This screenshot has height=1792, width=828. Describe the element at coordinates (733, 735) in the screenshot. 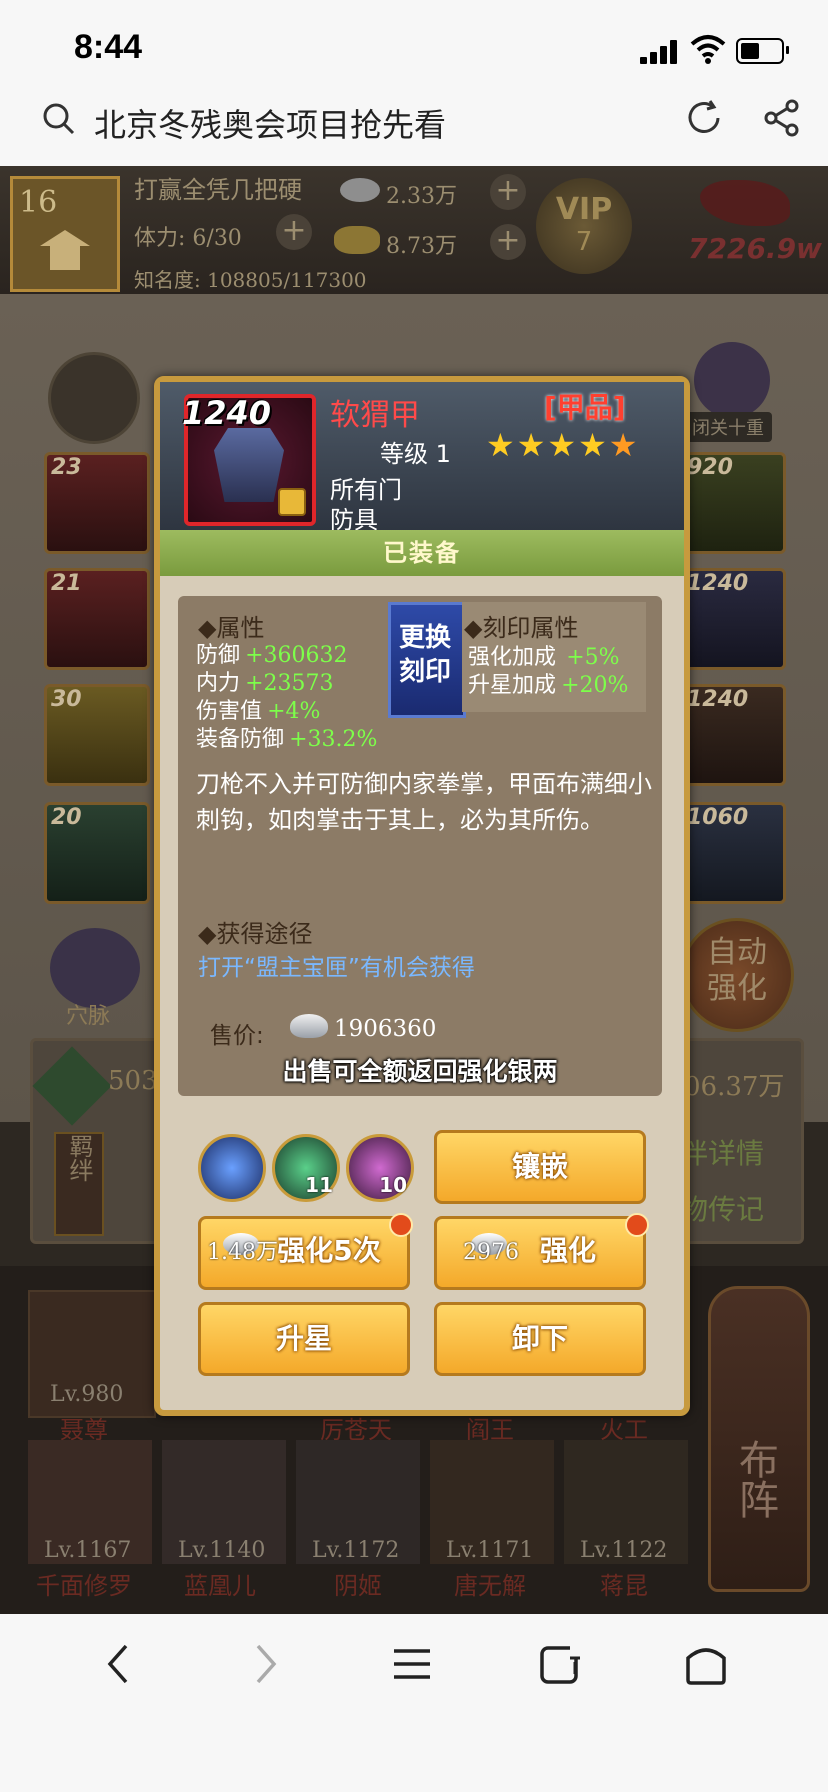

I see `equip-slot-right-3: 1240` at that location.